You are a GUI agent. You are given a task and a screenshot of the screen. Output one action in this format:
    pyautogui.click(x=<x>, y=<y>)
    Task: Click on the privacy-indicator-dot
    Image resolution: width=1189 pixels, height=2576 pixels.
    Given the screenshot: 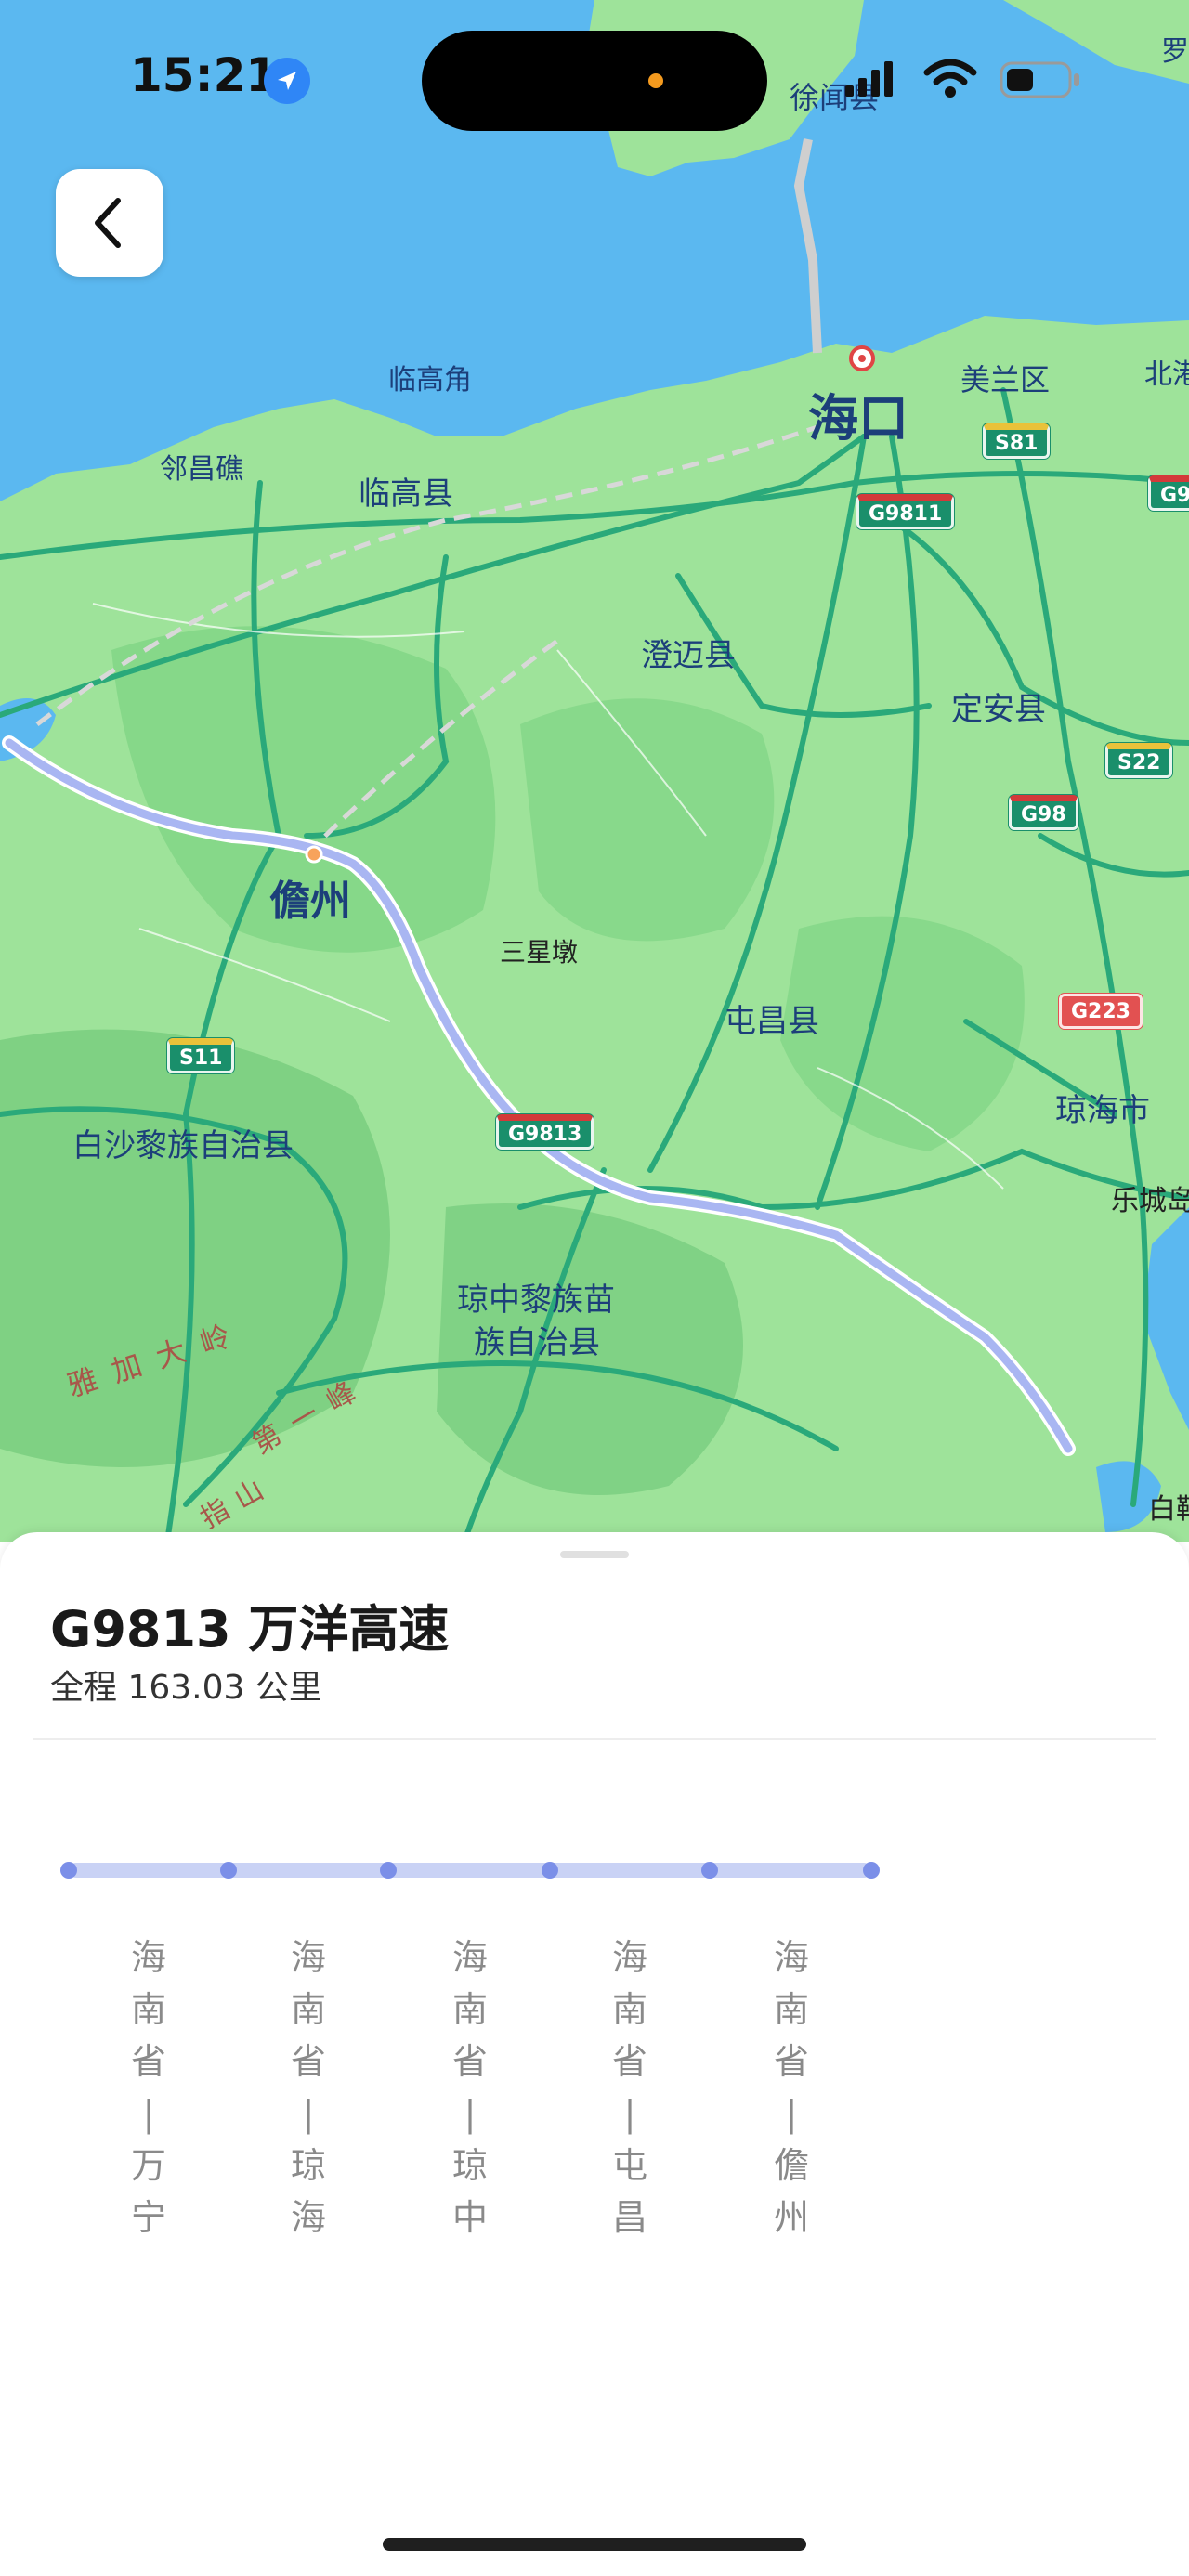 What is the action you would take?
    pyautogui.click(x=655, y=81)
    